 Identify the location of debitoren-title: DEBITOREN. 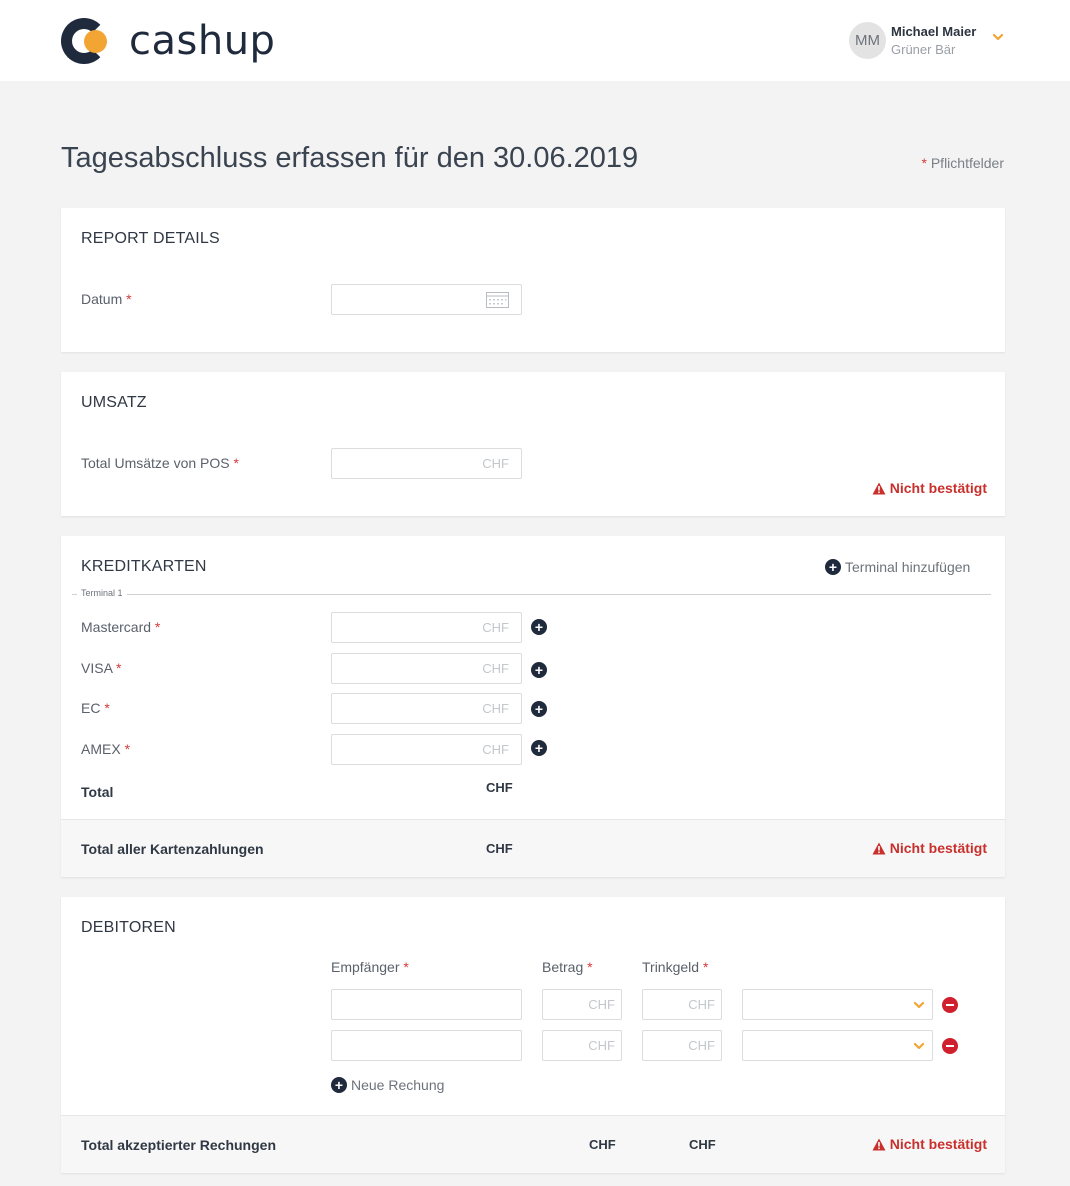
(128, 927).